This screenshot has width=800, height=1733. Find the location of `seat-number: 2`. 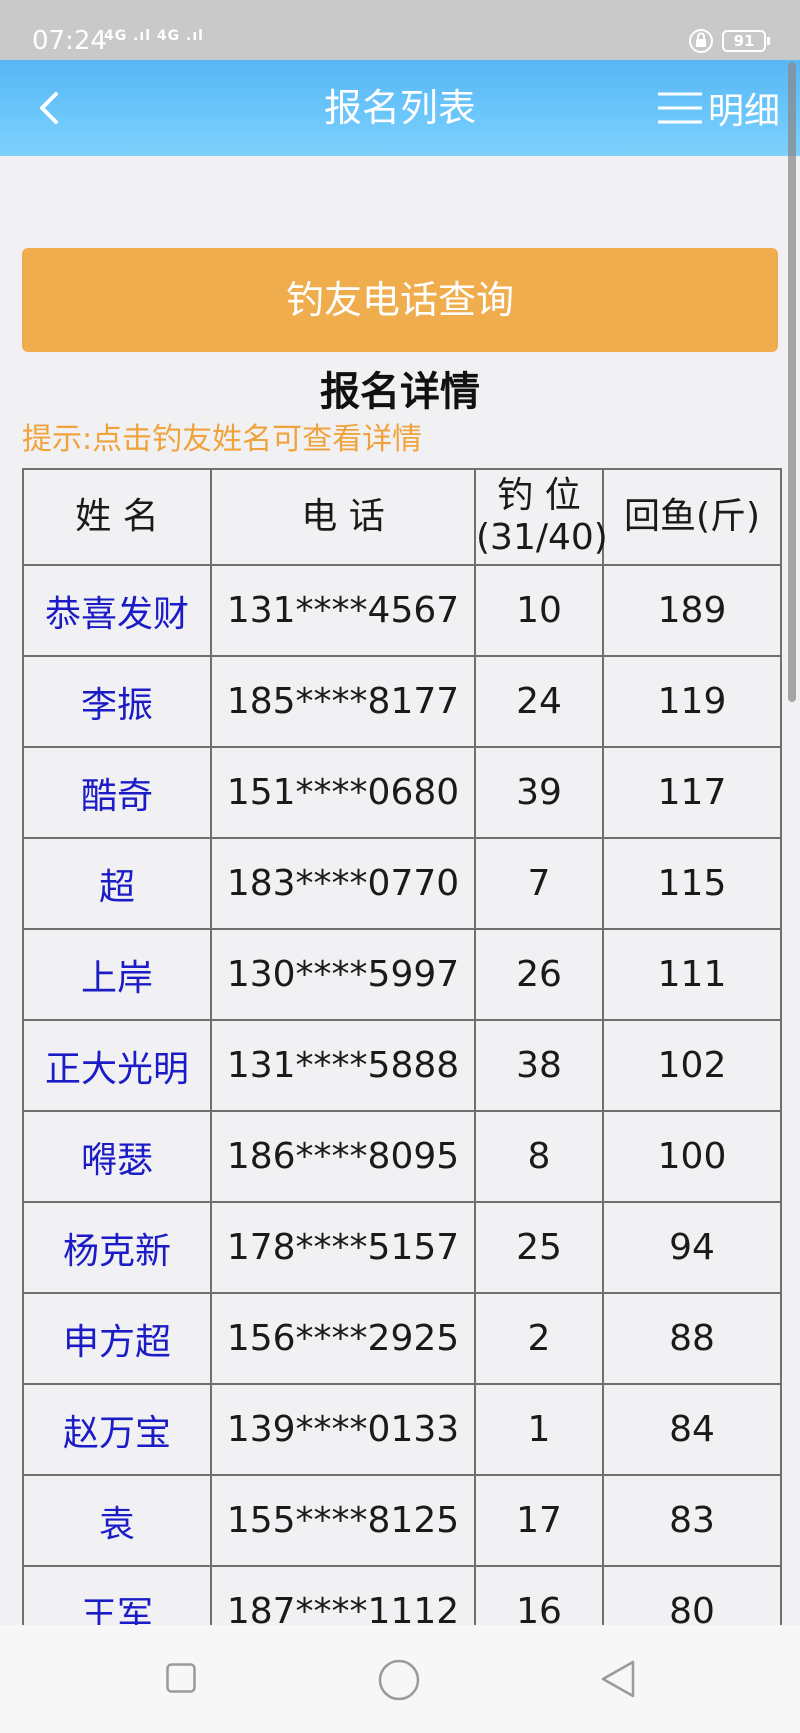

seat-number: 2 is located at coordinates (539, 1338).